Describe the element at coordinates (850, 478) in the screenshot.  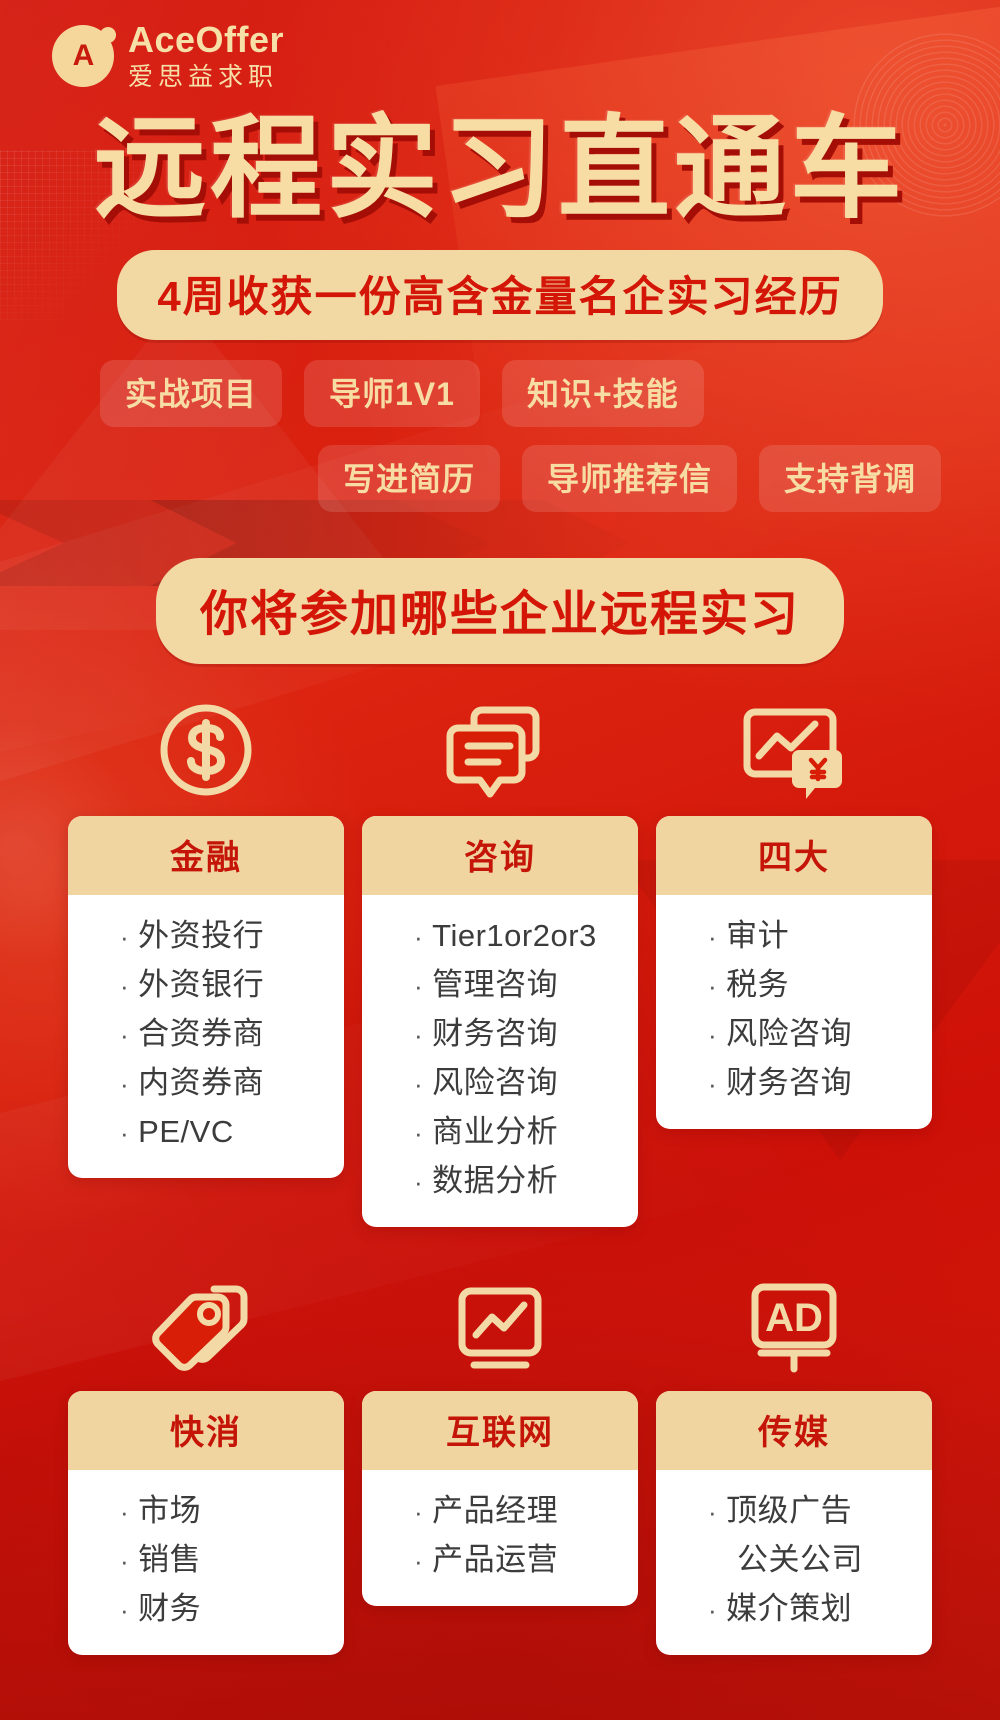
I see `feature-tag: 支持背调` at that location.